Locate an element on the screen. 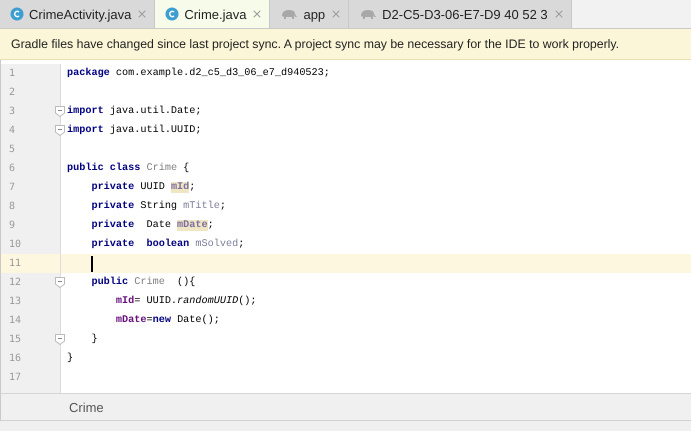 The image size is (691, 431). line-number: 17 is located at coordinates (15, 377).